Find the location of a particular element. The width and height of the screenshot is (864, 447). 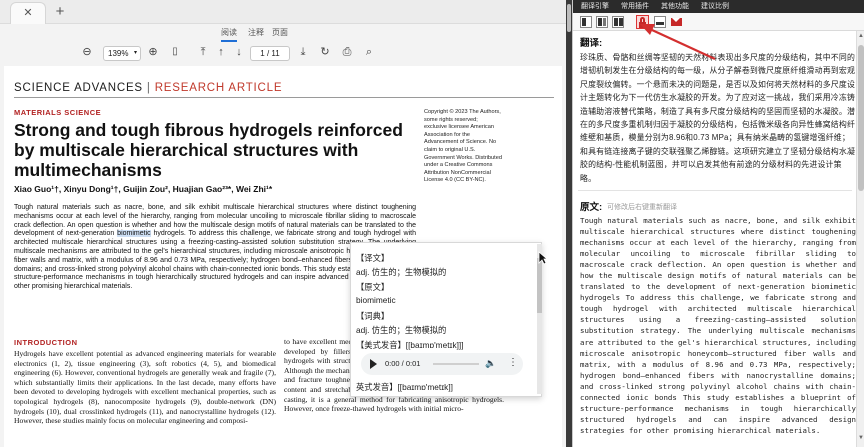

menu-common-plugins: 常用插件 is located at coordinates (635, 6).